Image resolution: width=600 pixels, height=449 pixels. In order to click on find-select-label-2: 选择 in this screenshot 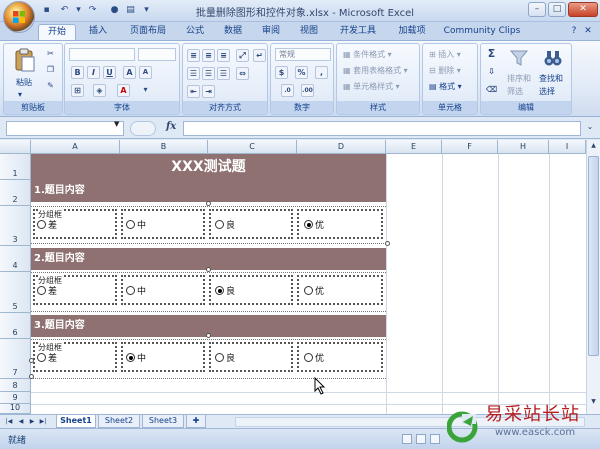, I will do `click(547, 92)`.